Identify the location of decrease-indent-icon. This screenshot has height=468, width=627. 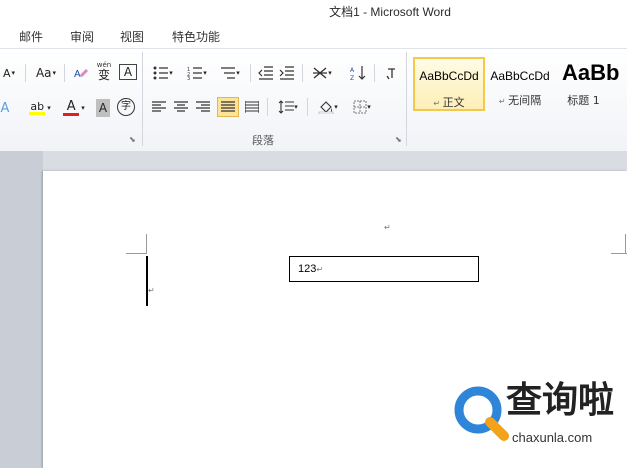
(265, 73).